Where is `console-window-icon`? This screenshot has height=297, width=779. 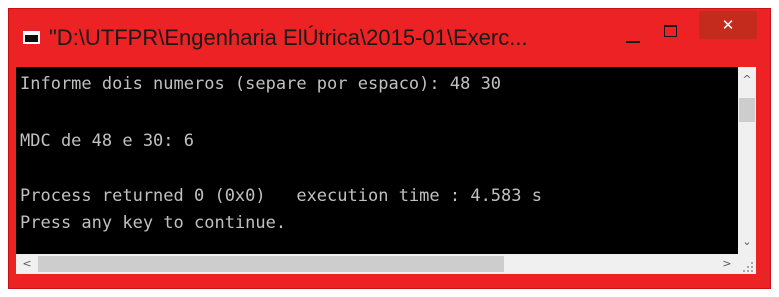 console-window-icon is located at coordinates (31, 37).